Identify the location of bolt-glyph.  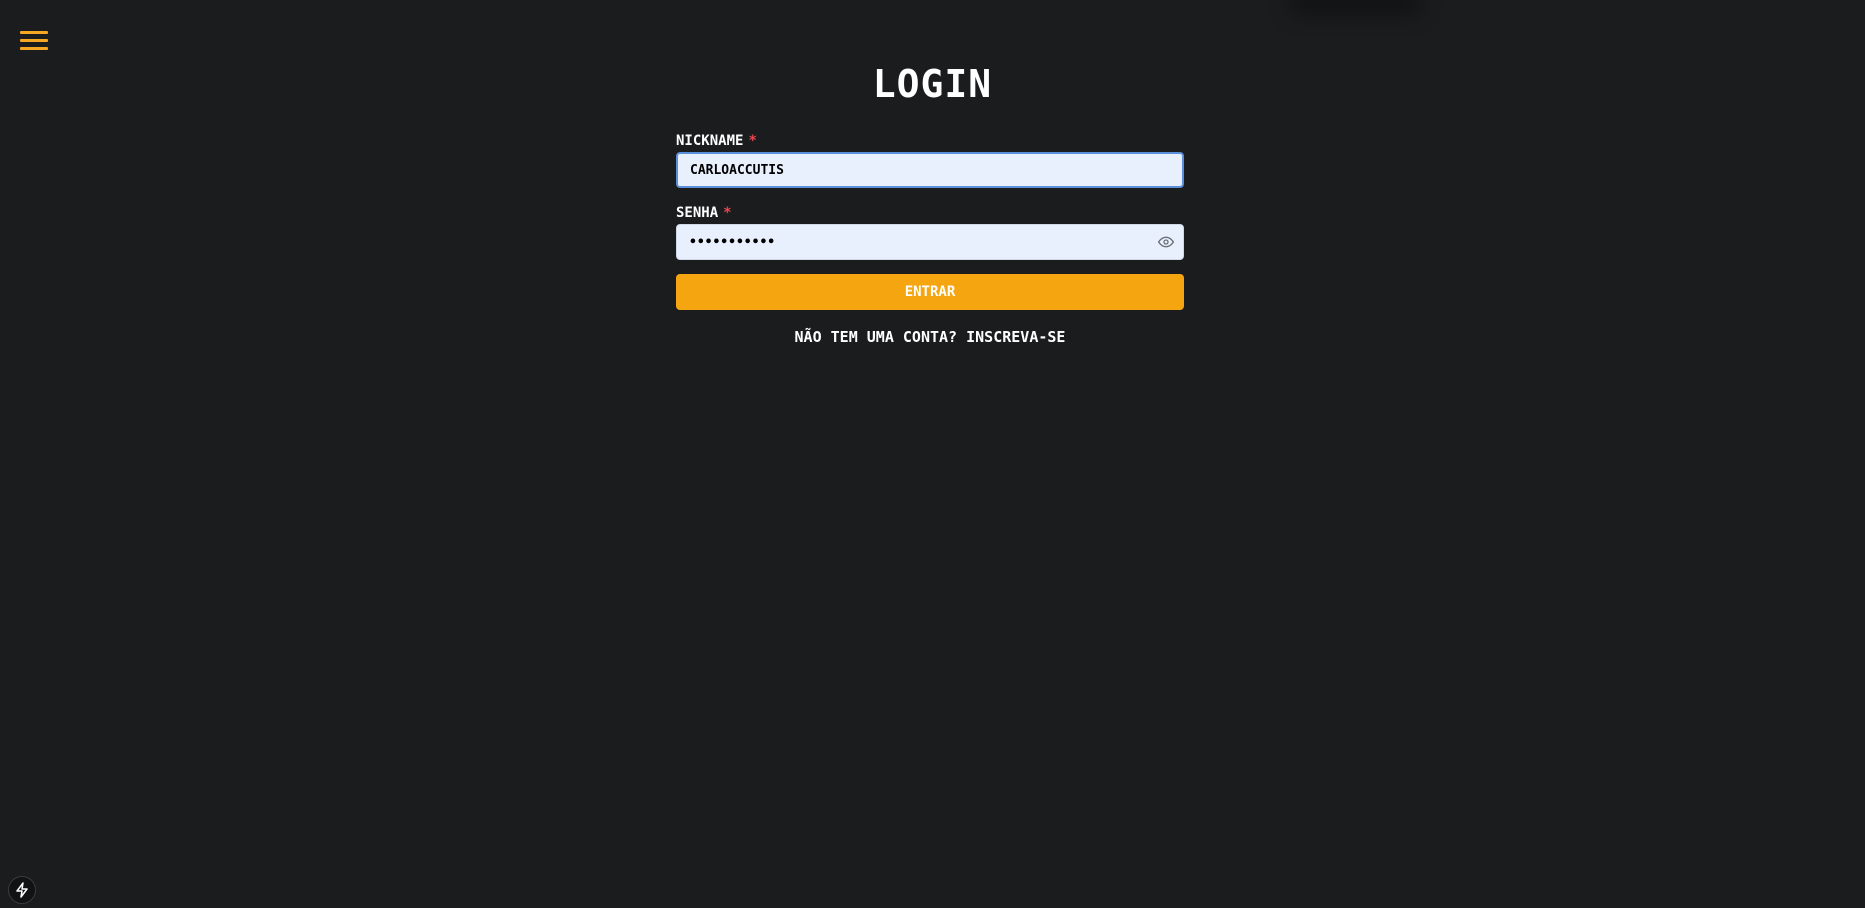
(22, 890).